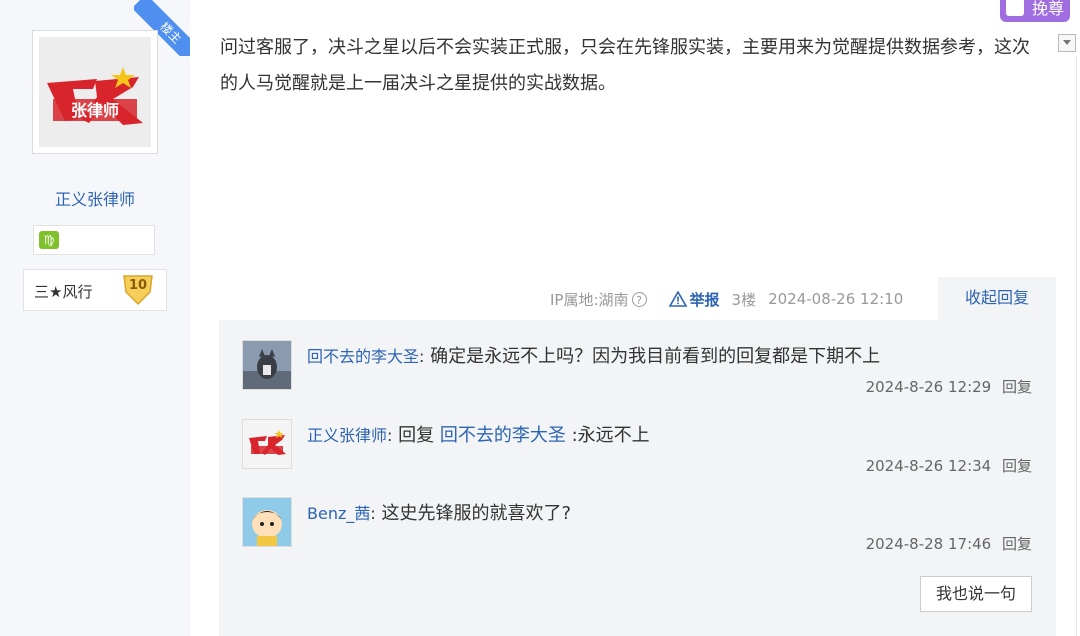  I want to click on level-number: 10, so click(138, 285).